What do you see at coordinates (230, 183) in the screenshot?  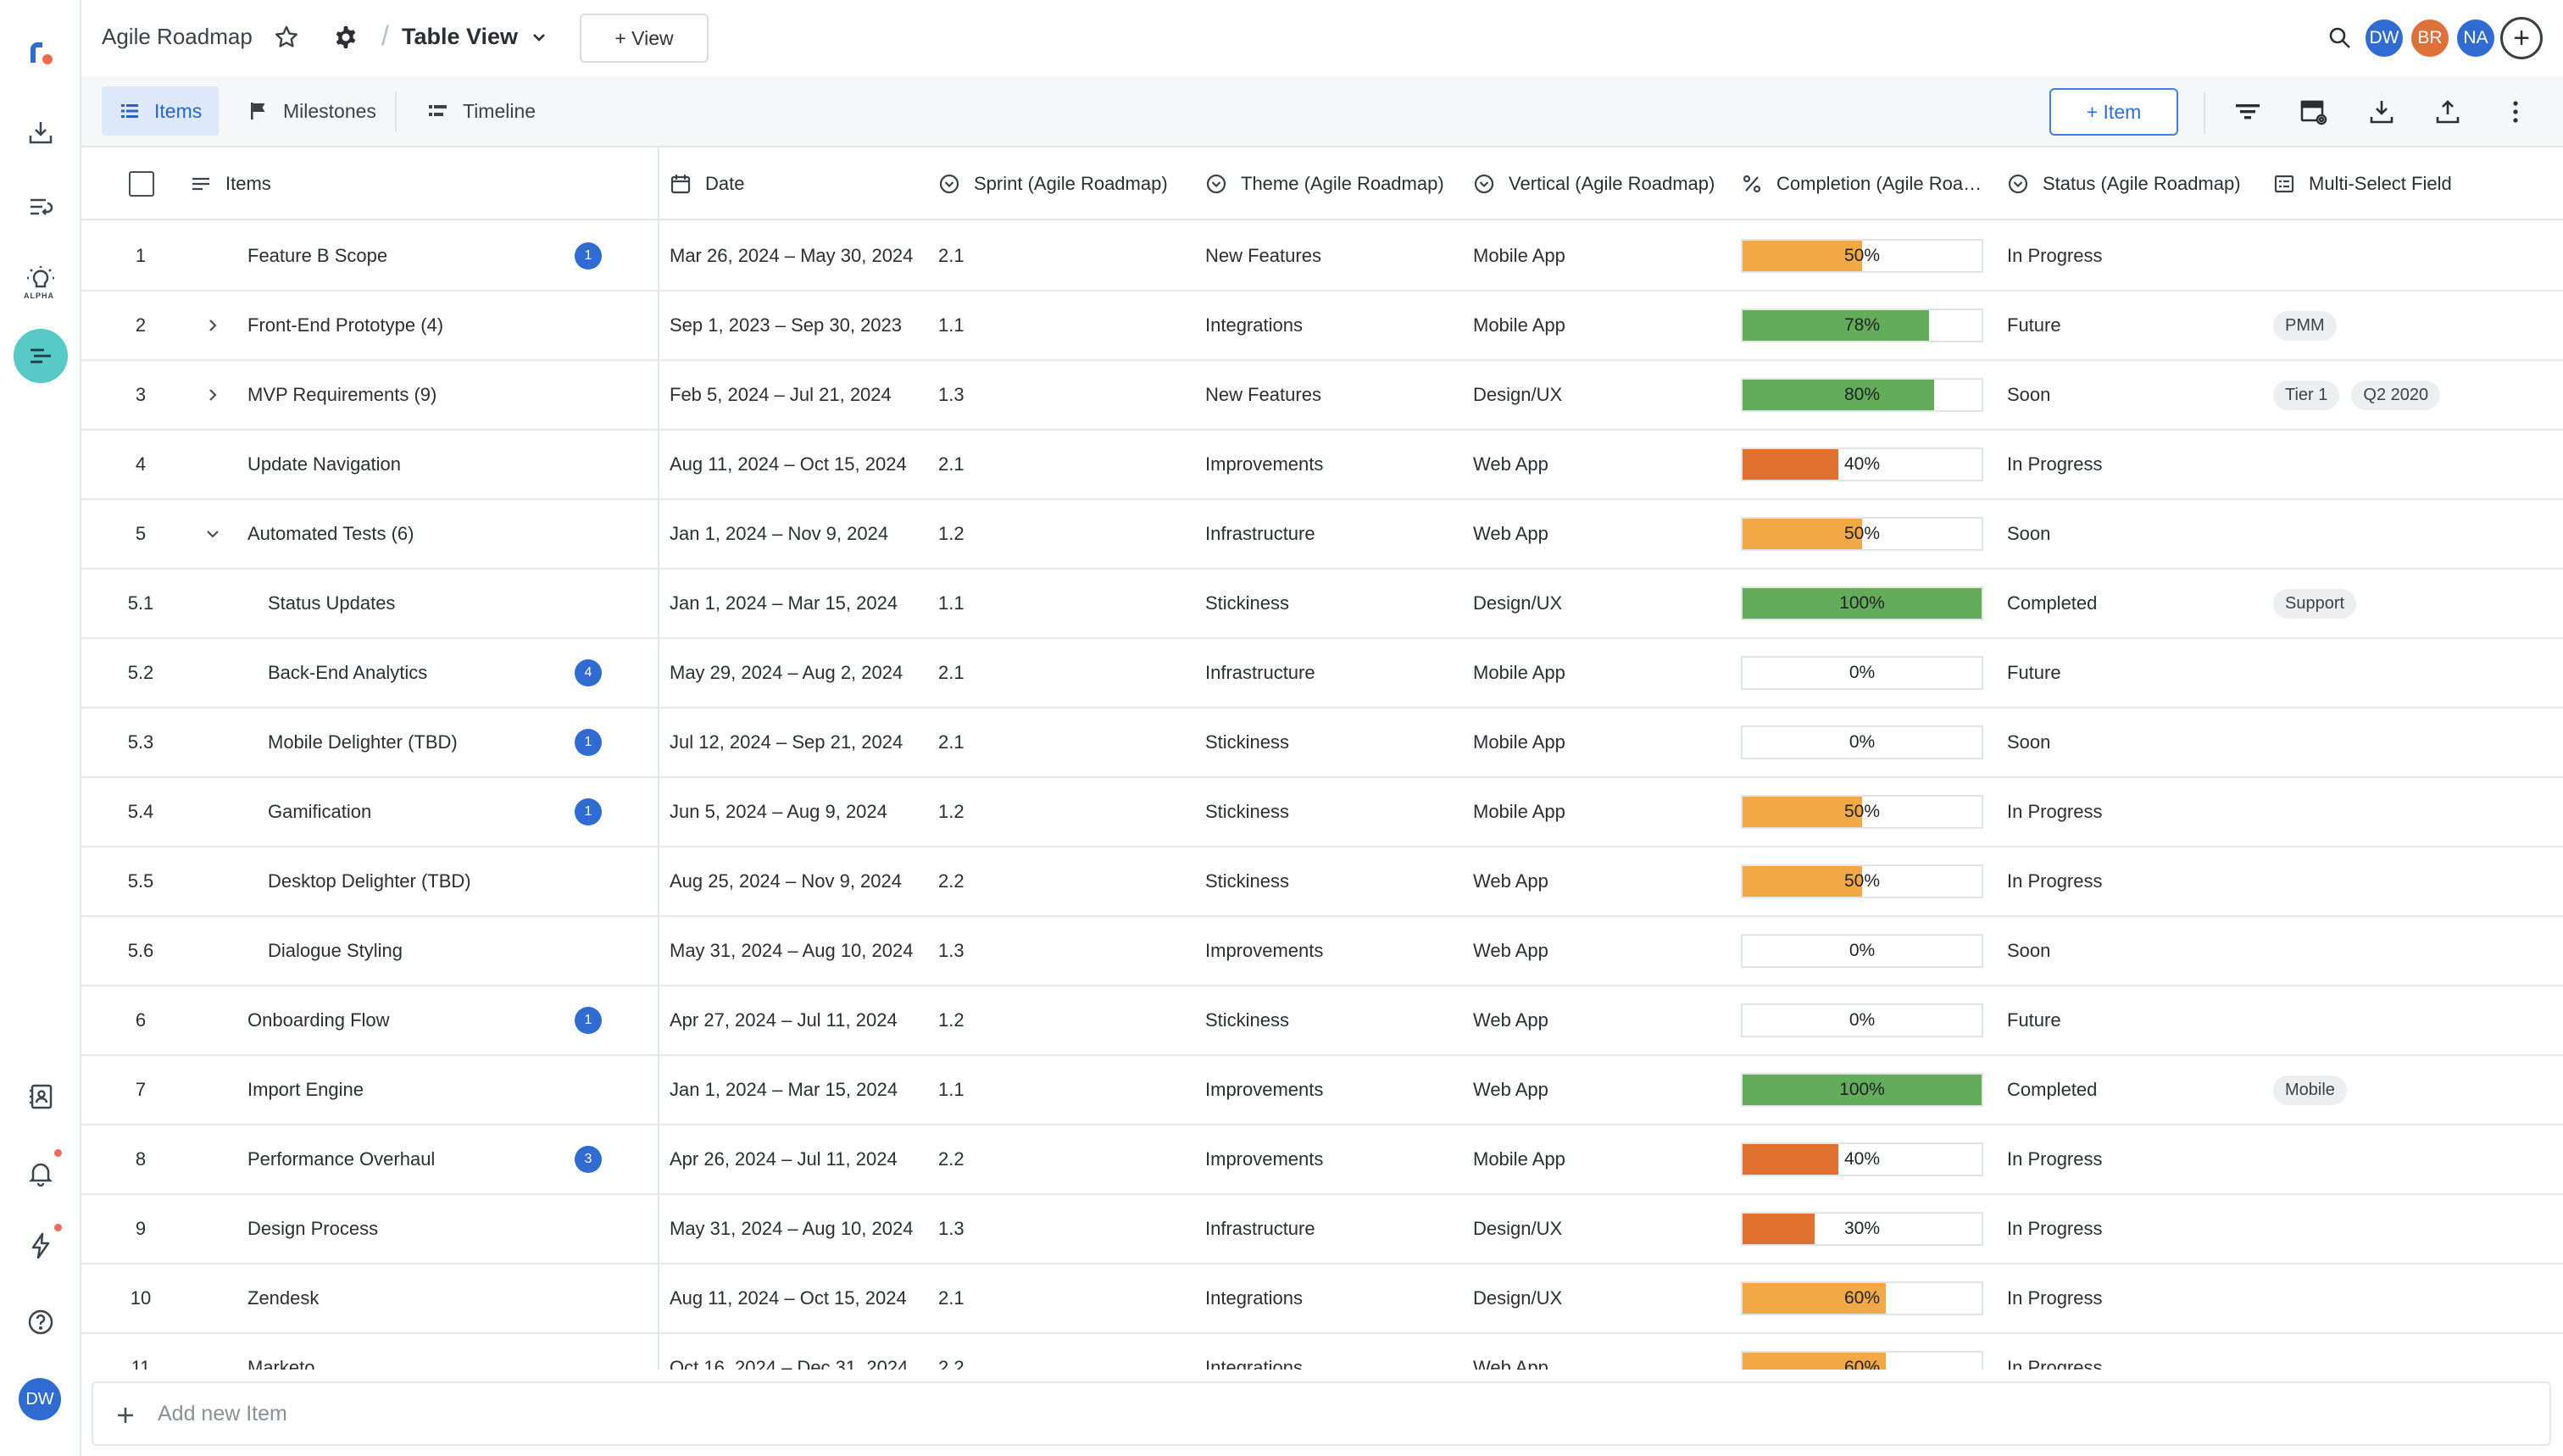 I see `column-header-items: Items` at bounding box center [230, 183].